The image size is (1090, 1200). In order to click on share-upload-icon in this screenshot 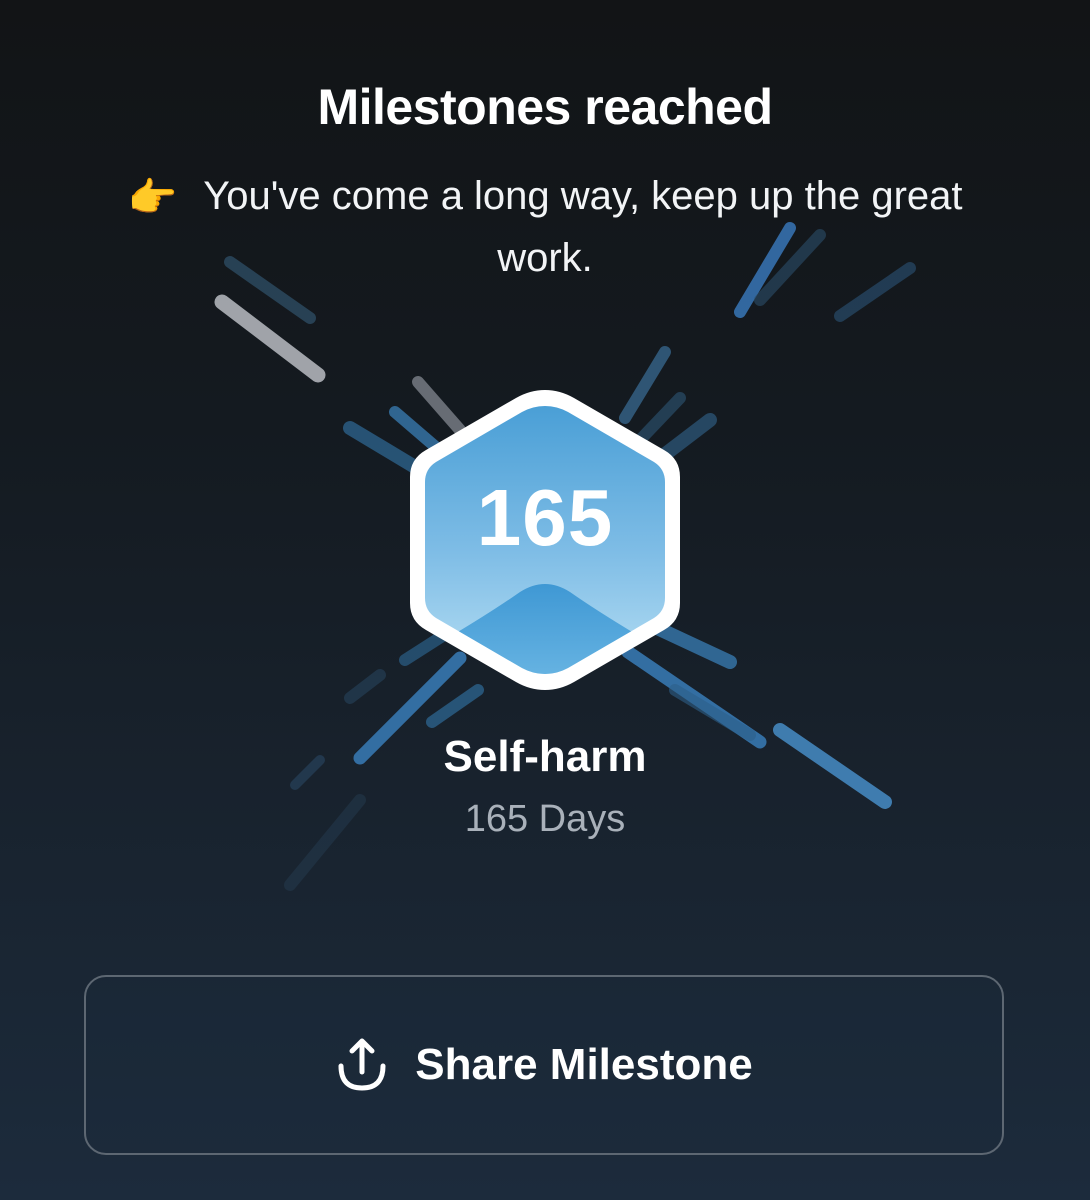, I will do `click(362, 1064)`.